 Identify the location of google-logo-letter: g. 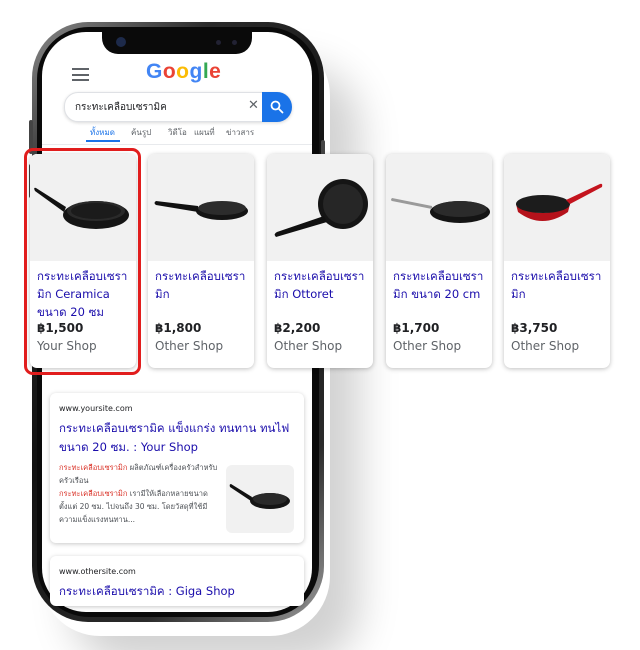
(196, 71).